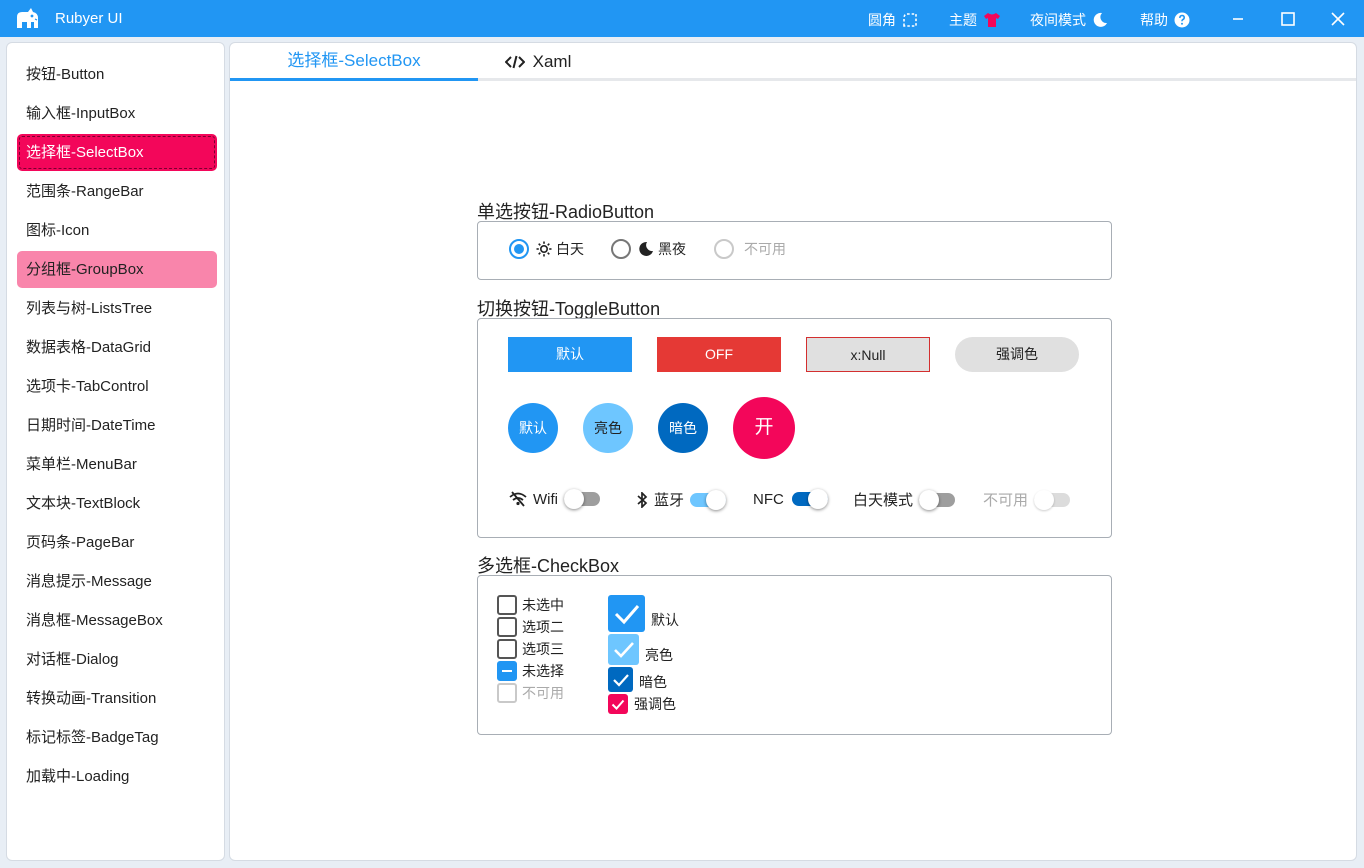  What do you see at coordinates (794, 655) in the screenshot?
I see `checkbox-group-box: 未选中 选项二 选项三 未选择 不可用 默认 亮色` at bounding box center [794, 655].